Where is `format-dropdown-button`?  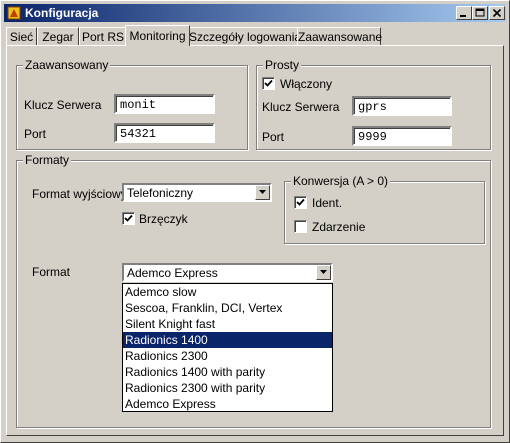 format-dropdown-button is located at coordinates (323, 272).